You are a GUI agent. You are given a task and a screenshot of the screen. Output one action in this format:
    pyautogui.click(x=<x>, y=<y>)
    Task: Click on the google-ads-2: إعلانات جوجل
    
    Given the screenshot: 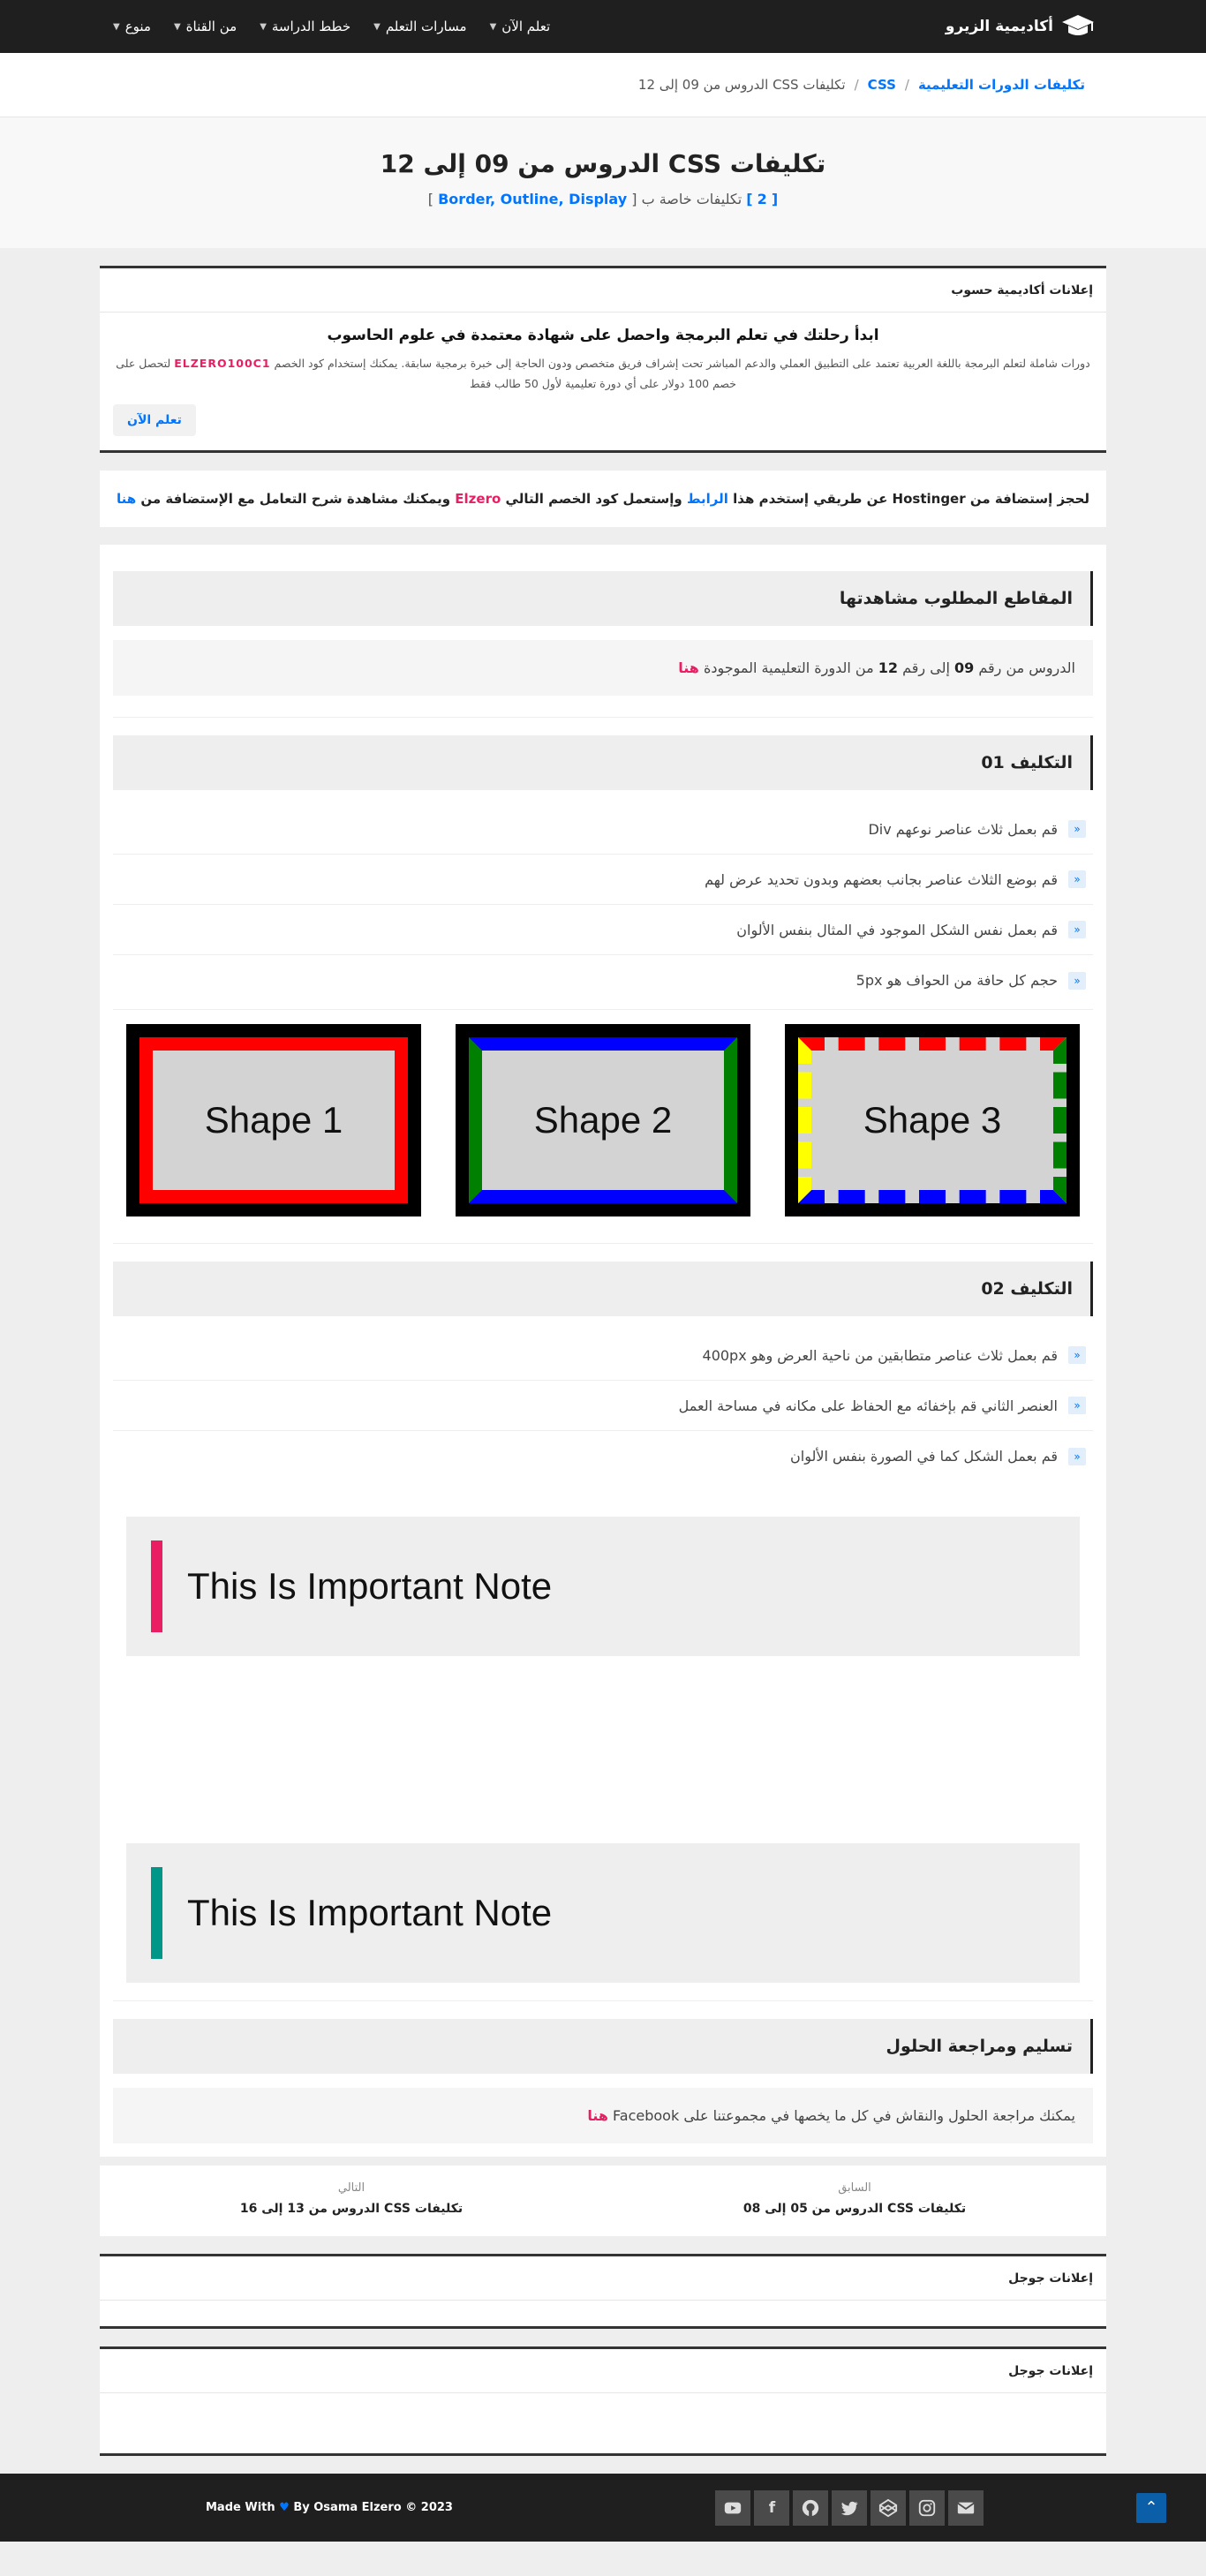 What is the action you would take?
    pyautogui.click(x=603, y=2402)
    